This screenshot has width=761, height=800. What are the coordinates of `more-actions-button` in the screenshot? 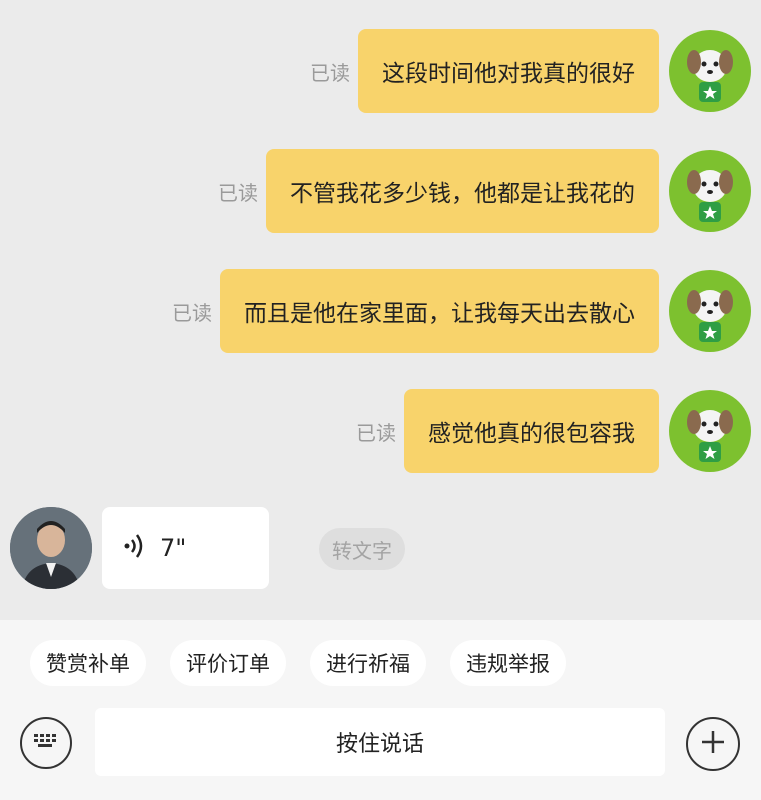 It's located at (713, 744).